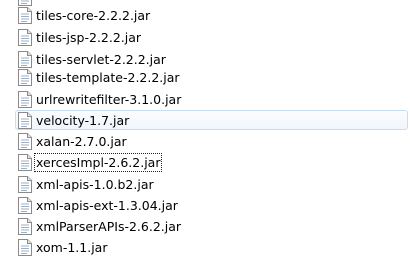 The image size is (410, 261). What do you see at coordinates (109, 99) in the screenshot?
I see `file-name: urlrewritefilter-3.1.0.jar` at bounding box center [109, 99].